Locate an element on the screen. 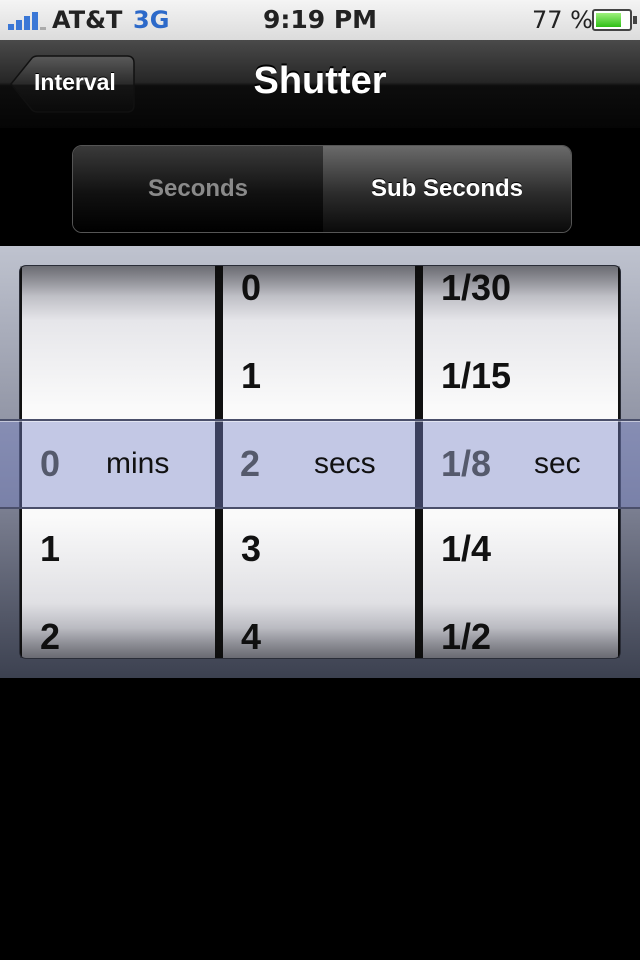  navigation-bar: Interval Shutter is located at coordinates (320, 84).